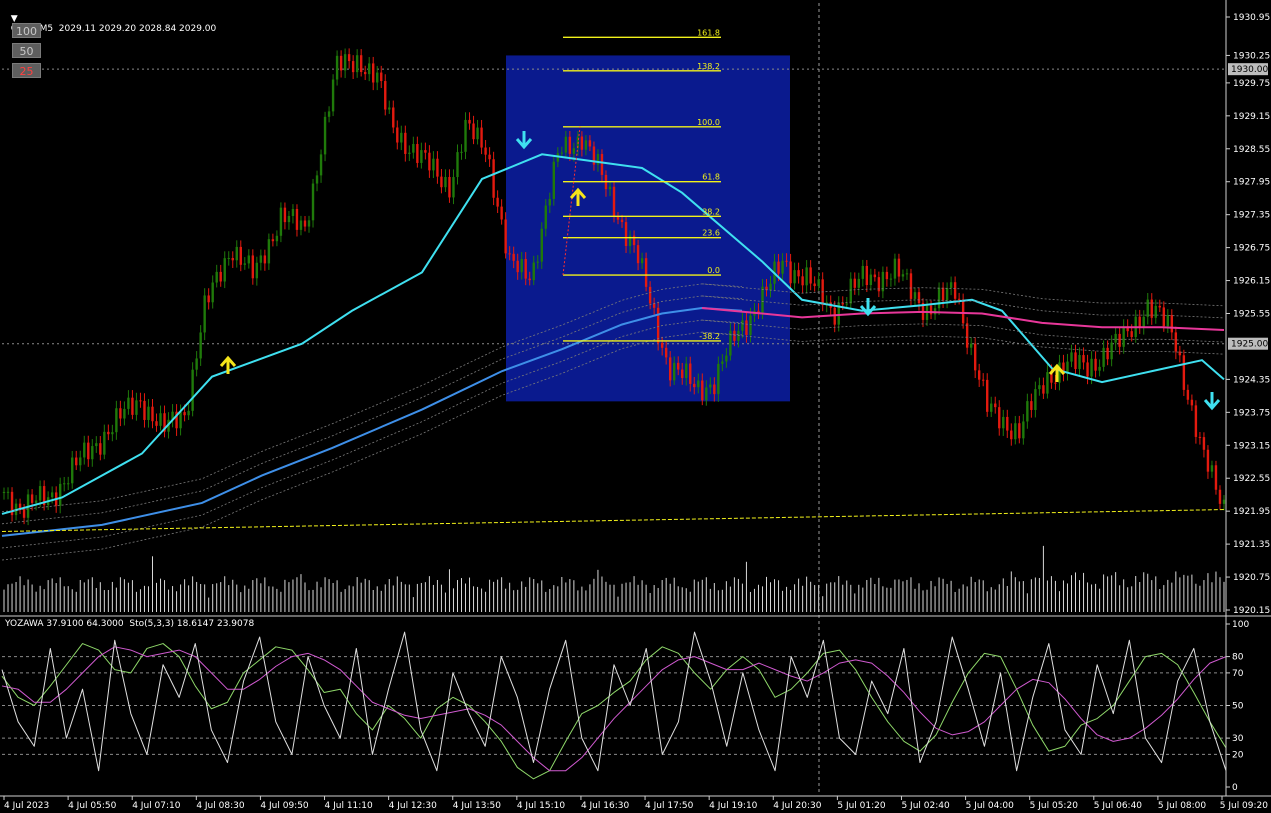 This screenshot has width=1271, height=813. Describe the element at coordinates (26, 806) in the screenshot. I see `time-tick-label: 4 Jul 2023` at that location.